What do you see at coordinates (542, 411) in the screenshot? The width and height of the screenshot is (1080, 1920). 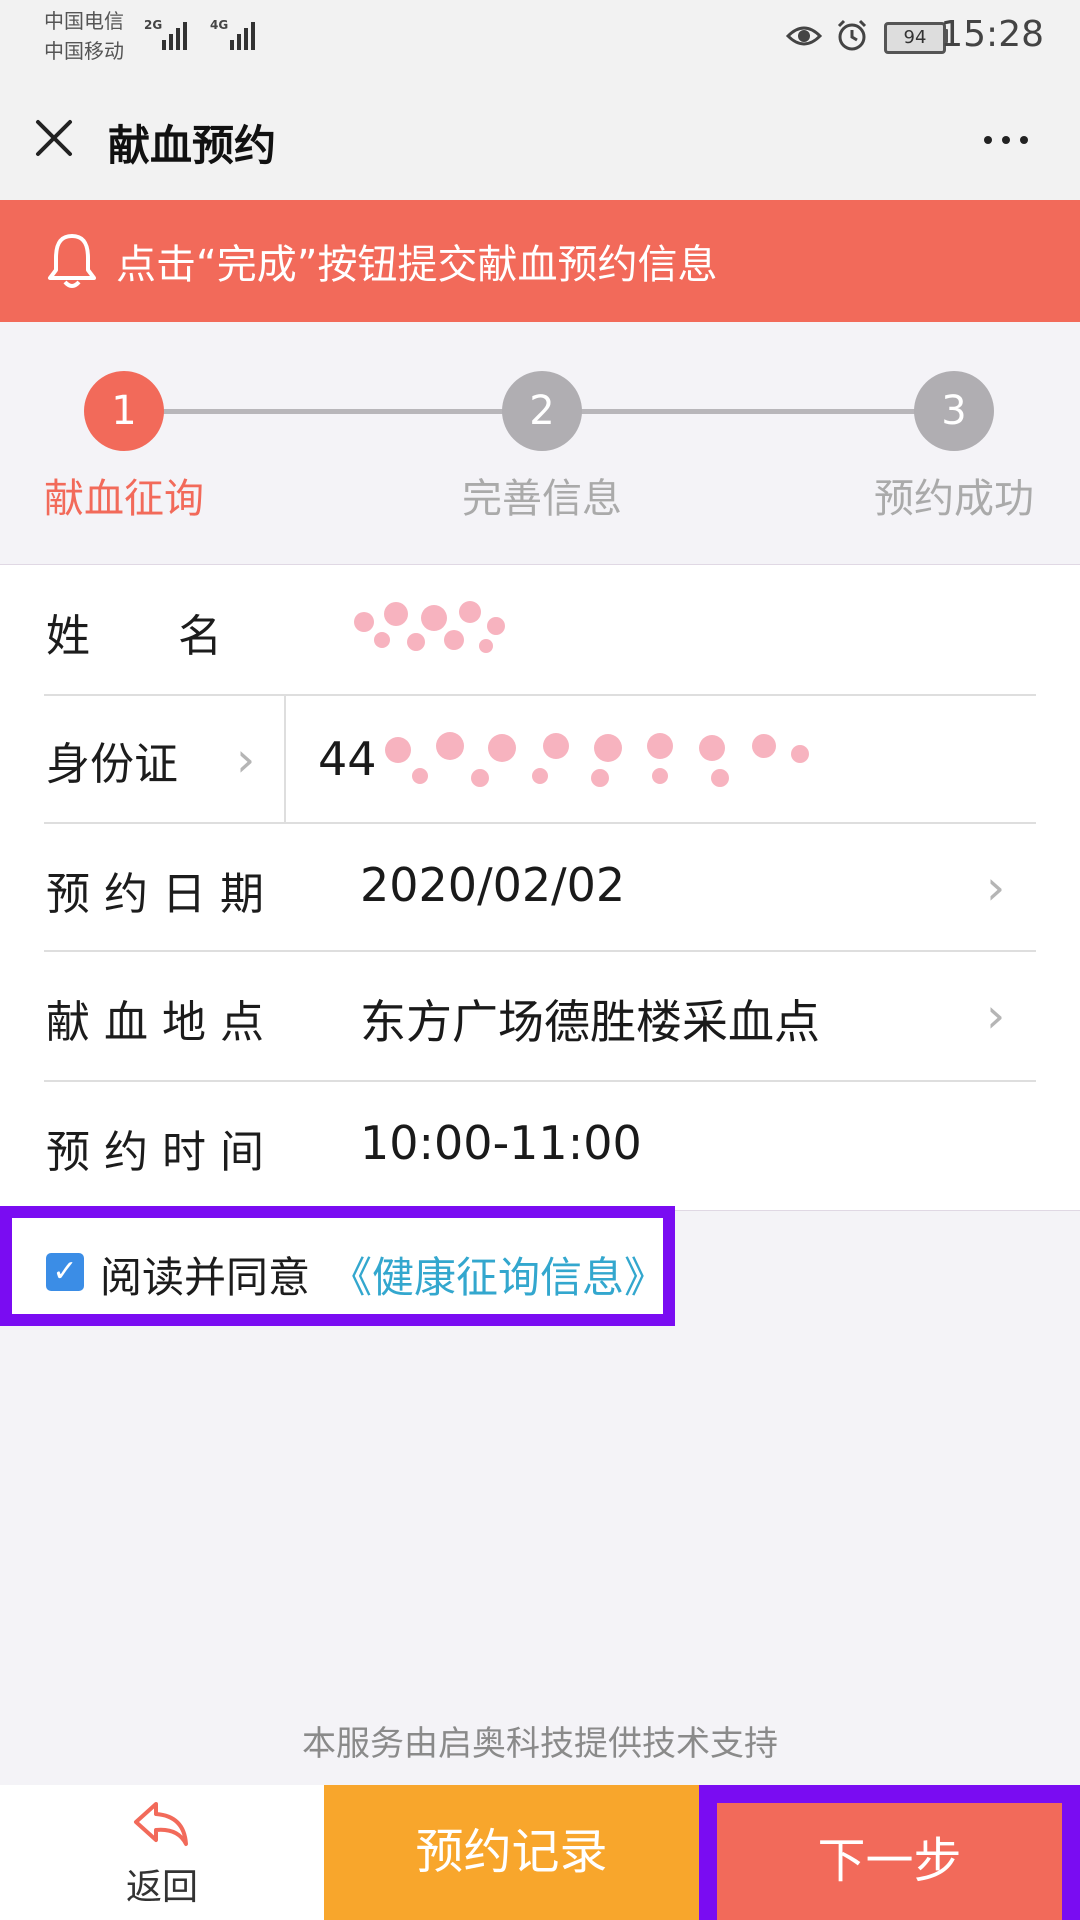 I see `step-2-circle: 2` at bounding box center [542, 411].